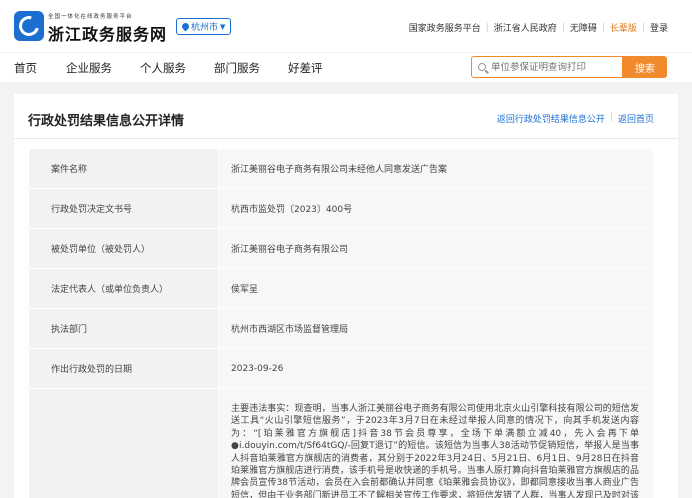 The height and width of the screenshot is (498, 692). Describe the element at coordinates (123, 443) in the screenshot. I see `row-label` at that location.